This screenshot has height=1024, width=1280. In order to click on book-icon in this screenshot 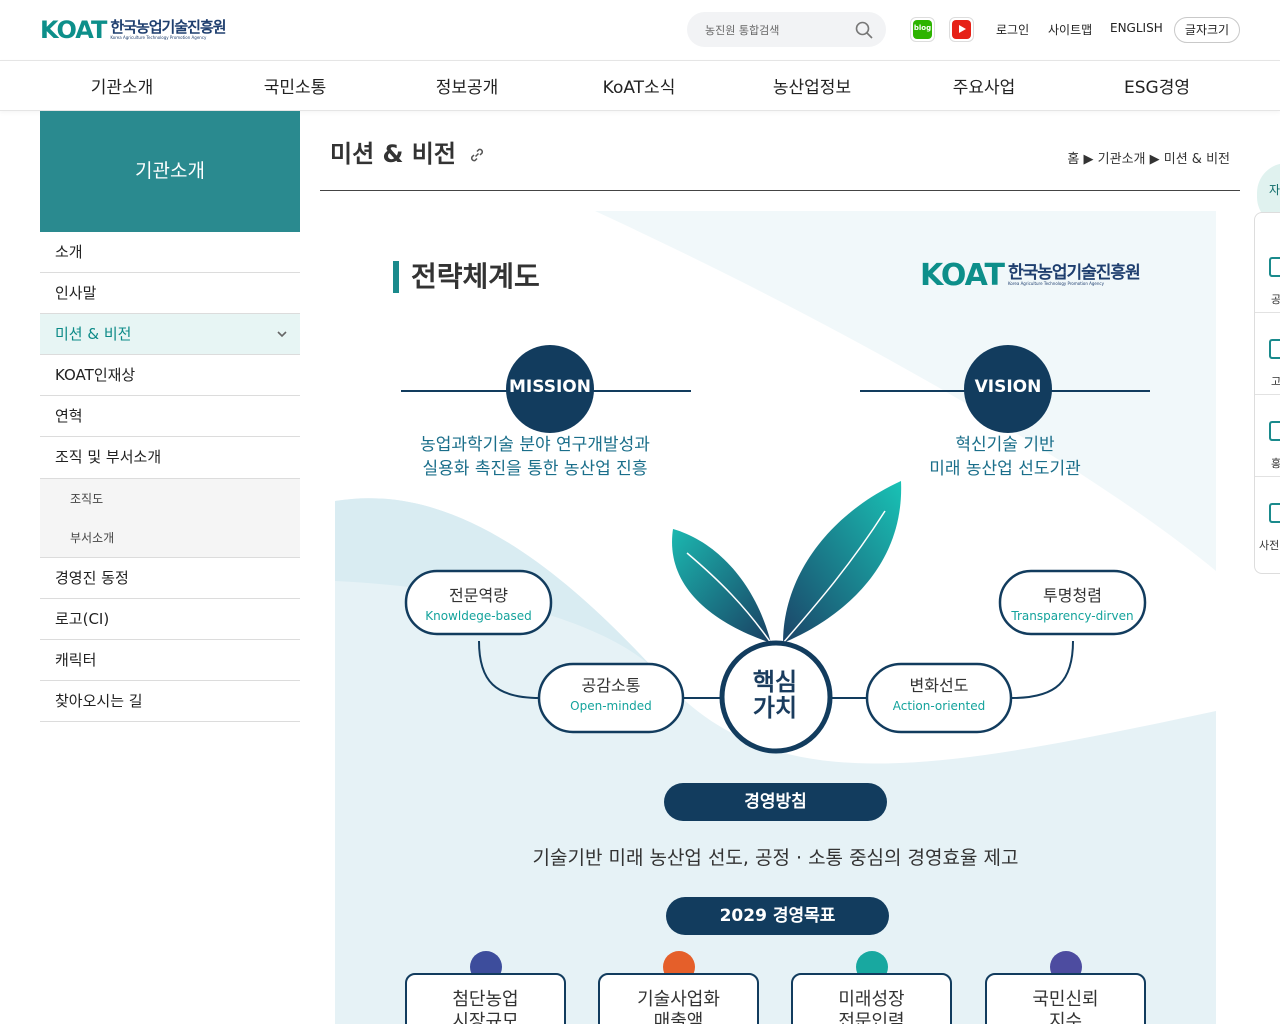, I will do `click(1274, 513)`.